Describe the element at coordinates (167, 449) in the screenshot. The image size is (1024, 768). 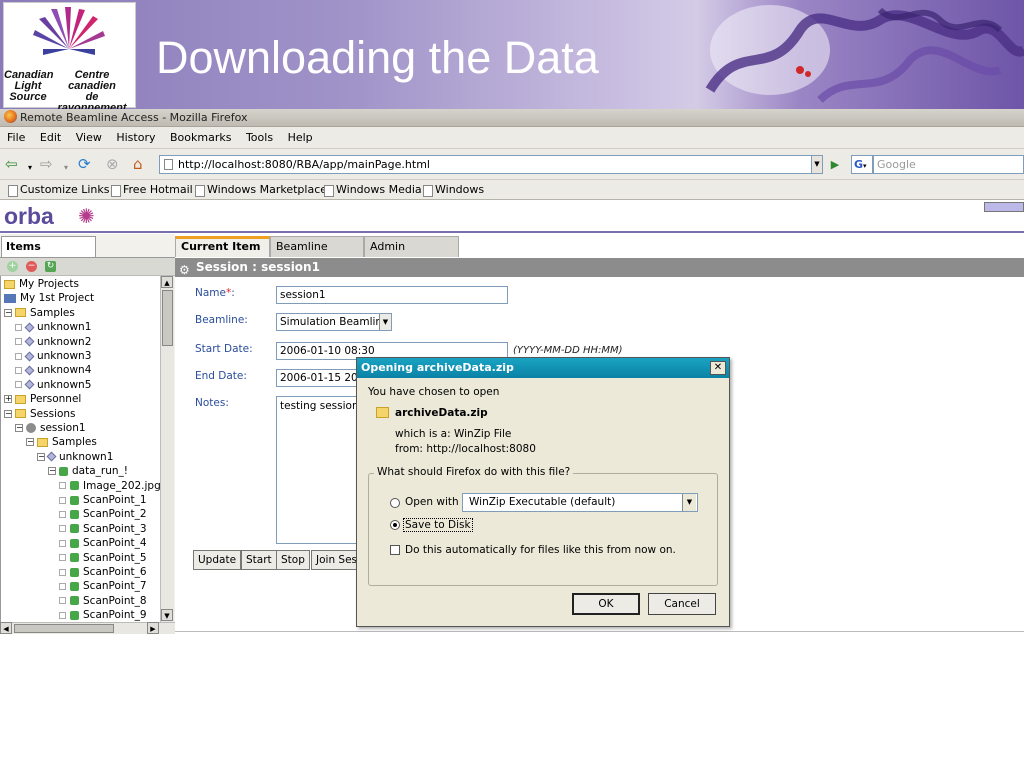
I see `tree-vertical-scrollbar: ▲ ▼` at that location.